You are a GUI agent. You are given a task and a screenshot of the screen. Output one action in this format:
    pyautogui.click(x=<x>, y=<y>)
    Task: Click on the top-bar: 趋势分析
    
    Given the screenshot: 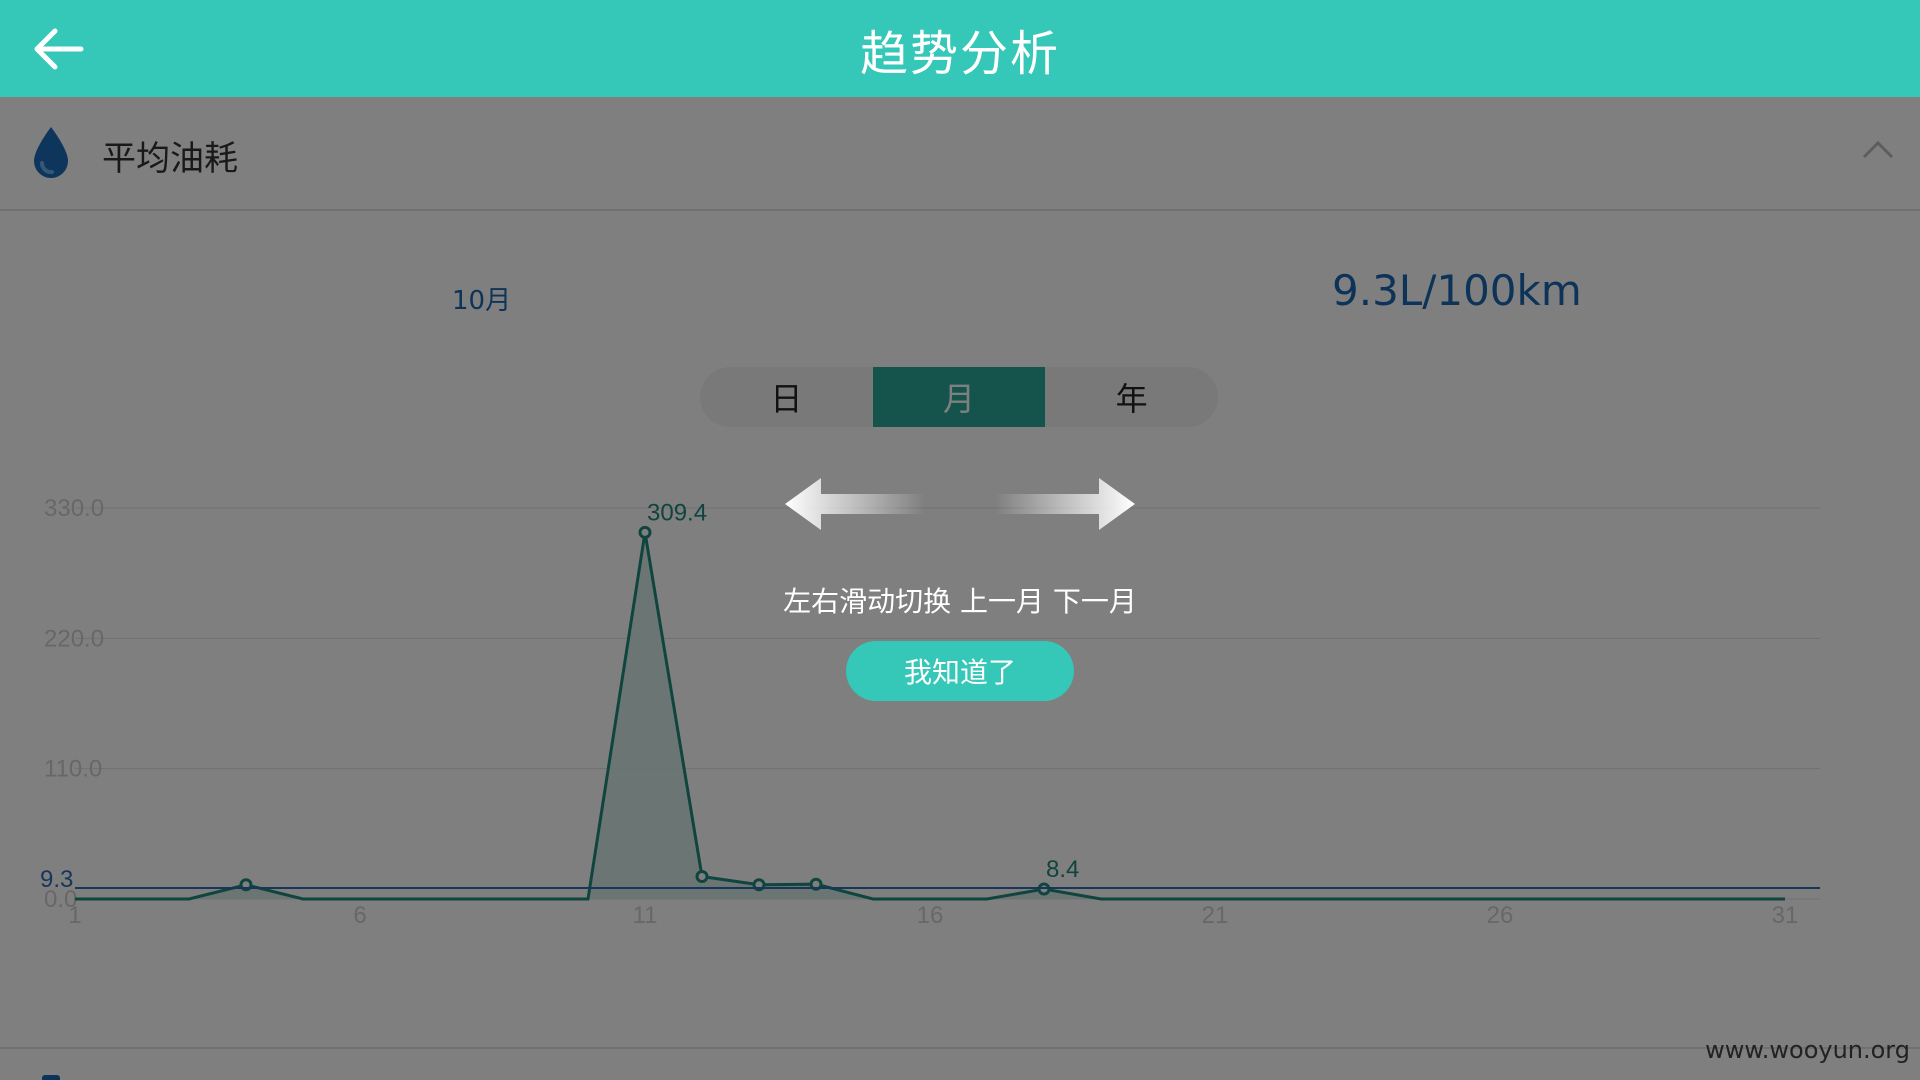 What is the action you would take?
    pyautogui.click(x=960, y=48)
    